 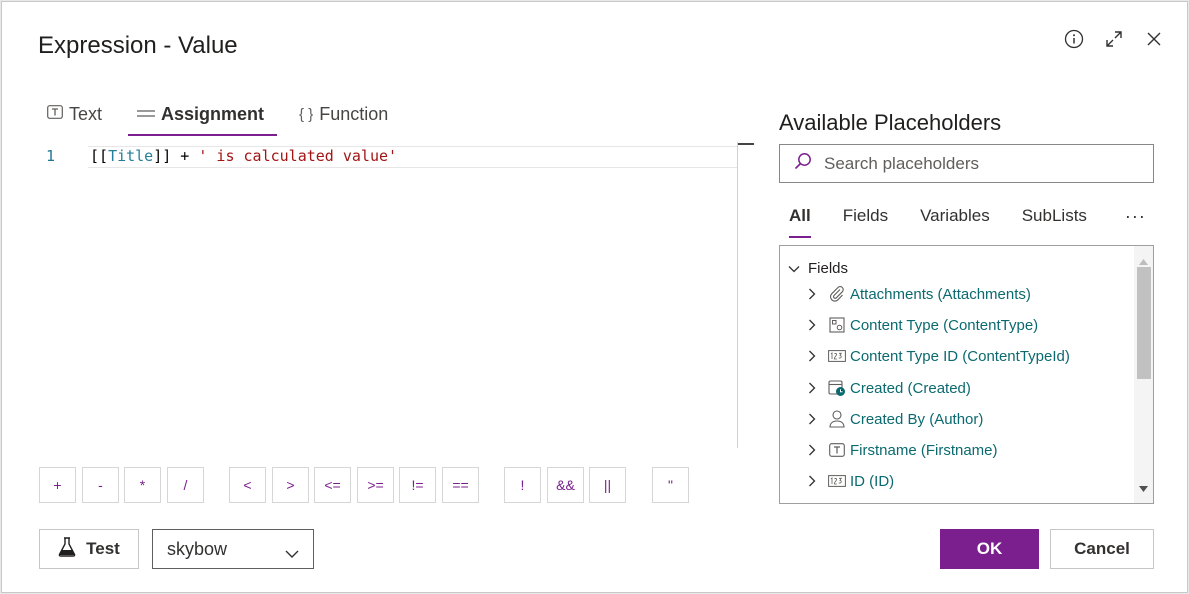 What do you see at coordinates (1143, 488) in the screenshot?
I see `scroll-down-icon` at bounding box center [1143, 488].